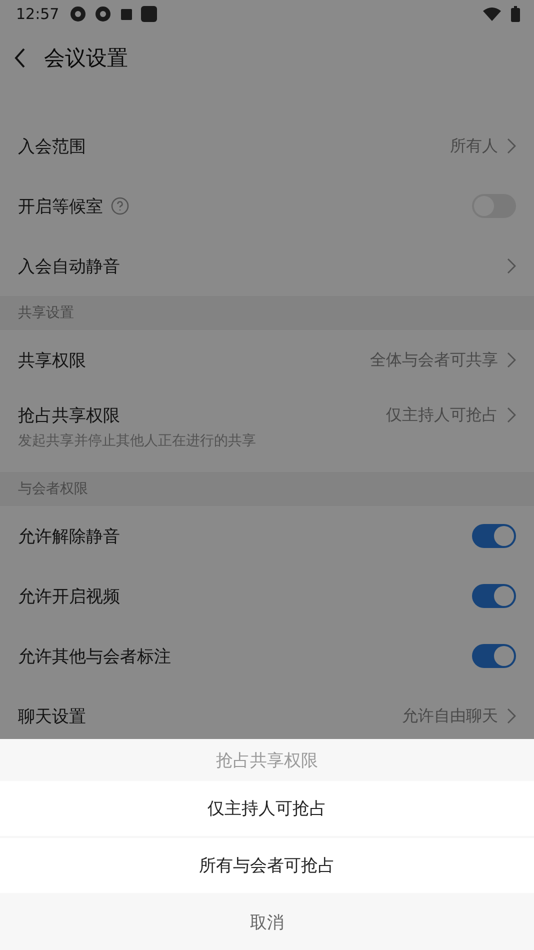  I want to click on help-icon, so click(120, 206).